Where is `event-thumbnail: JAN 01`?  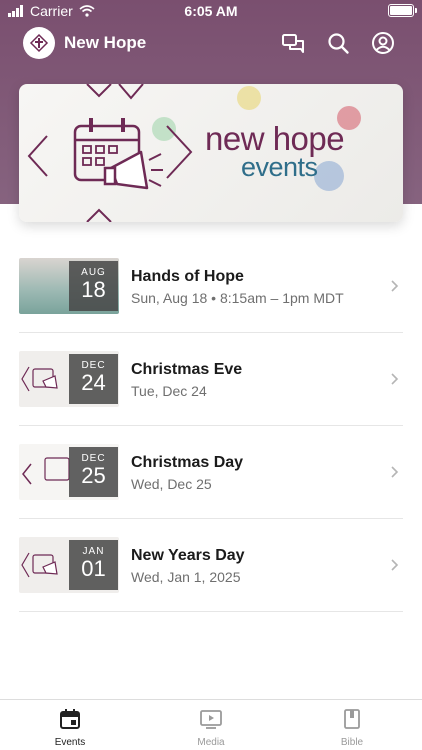 event-thumbnail: JAN 01 is located at coordinates (69, 565).